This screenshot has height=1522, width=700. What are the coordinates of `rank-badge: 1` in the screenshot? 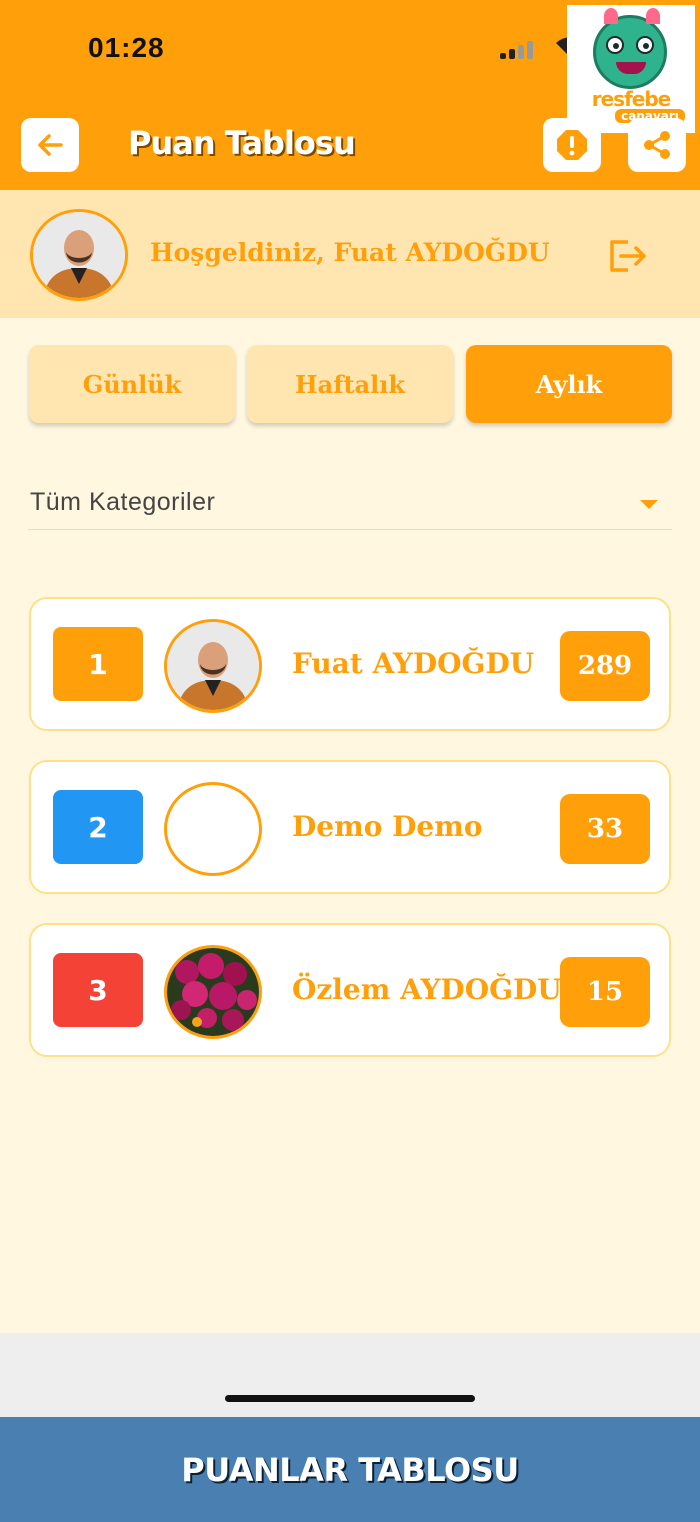 It's located at (98, 664).